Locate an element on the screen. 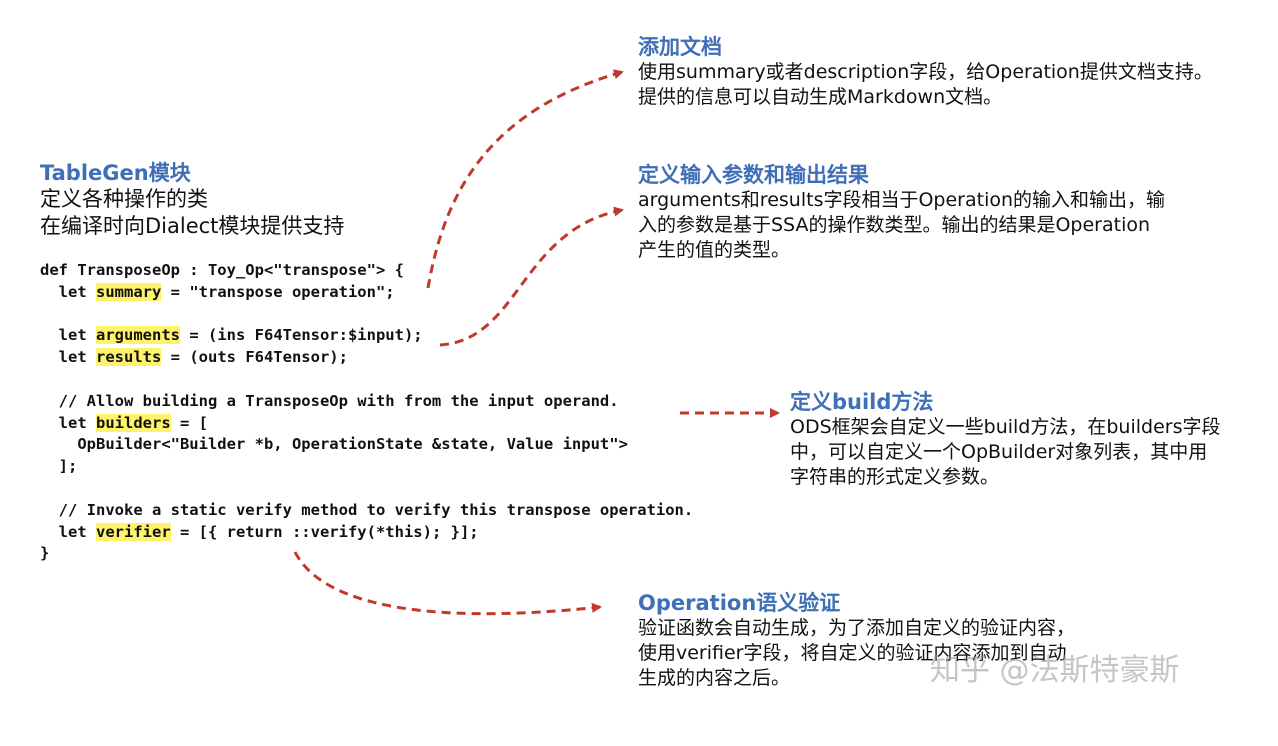  arrow-verifier-to-verify is located at coordinates (447, 583).